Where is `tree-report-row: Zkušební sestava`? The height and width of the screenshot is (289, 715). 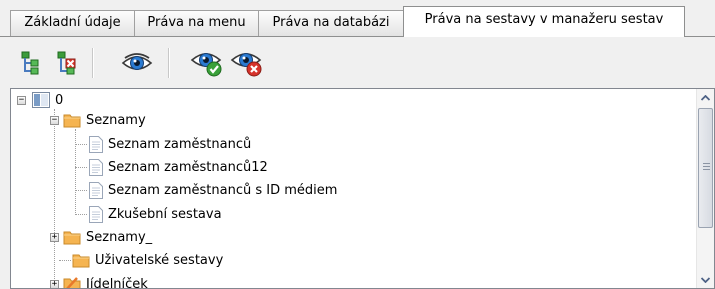 tree-report-row: Zkušební sestava is located at coordinates (155, 214).